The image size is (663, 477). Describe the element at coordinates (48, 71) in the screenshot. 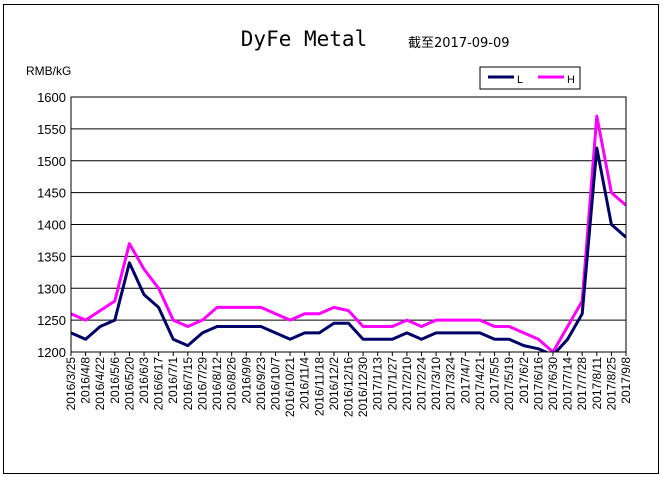

I see `y-axis-label: RMB/kG` at that location.